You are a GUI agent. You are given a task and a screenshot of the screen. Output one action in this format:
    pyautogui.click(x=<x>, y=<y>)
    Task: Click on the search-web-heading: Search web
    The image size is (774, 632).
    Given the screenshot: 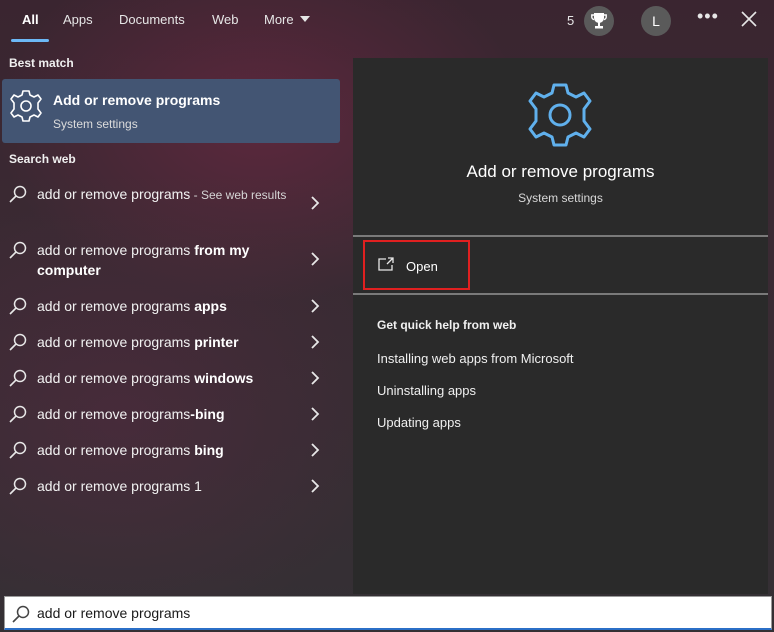 What is the action you would take?
    pyautogui.click(x=42, y=159)
    